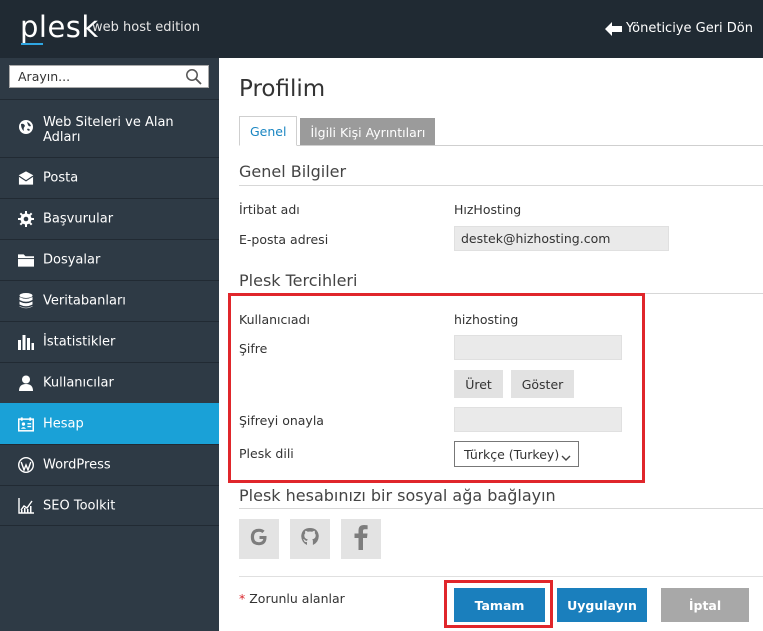 This screenshot has height=631, width=763. What do you see at coordinates (397, 495) in the screenshot?
I see `section-title-social: Plesk hesabınızı bir sosyal ağa bağlayın` at bounding box center [397, 495].